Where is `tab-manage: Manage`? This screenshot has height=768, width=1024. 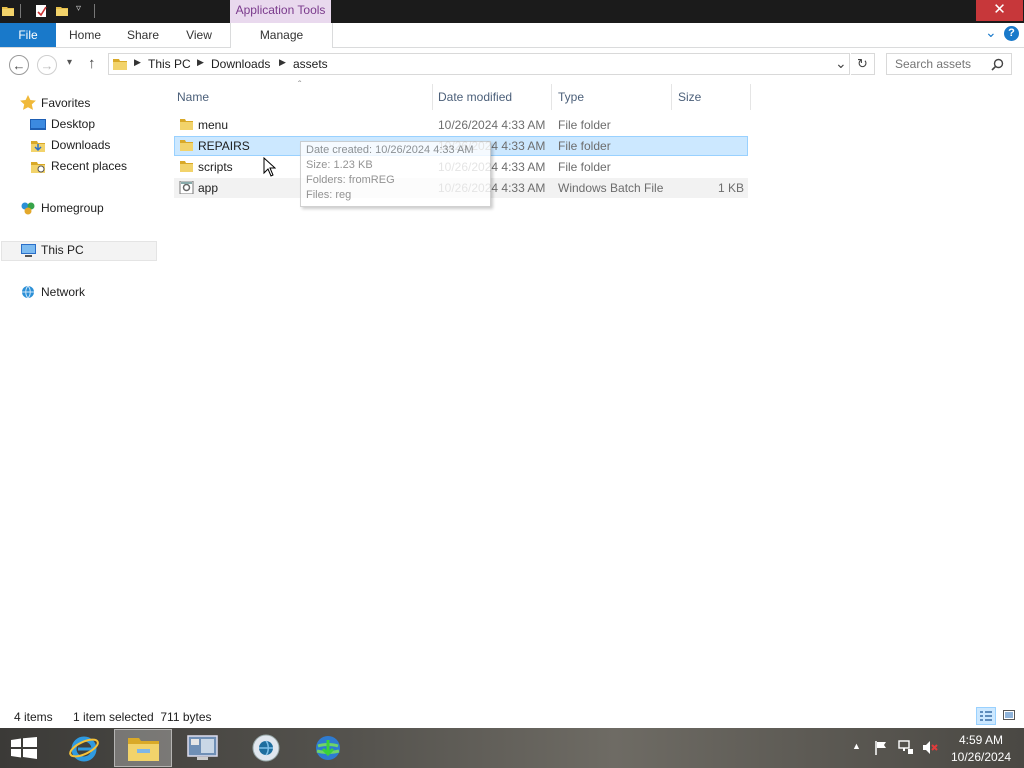 tab-manage: Manage is located at coordinates (281, 35).